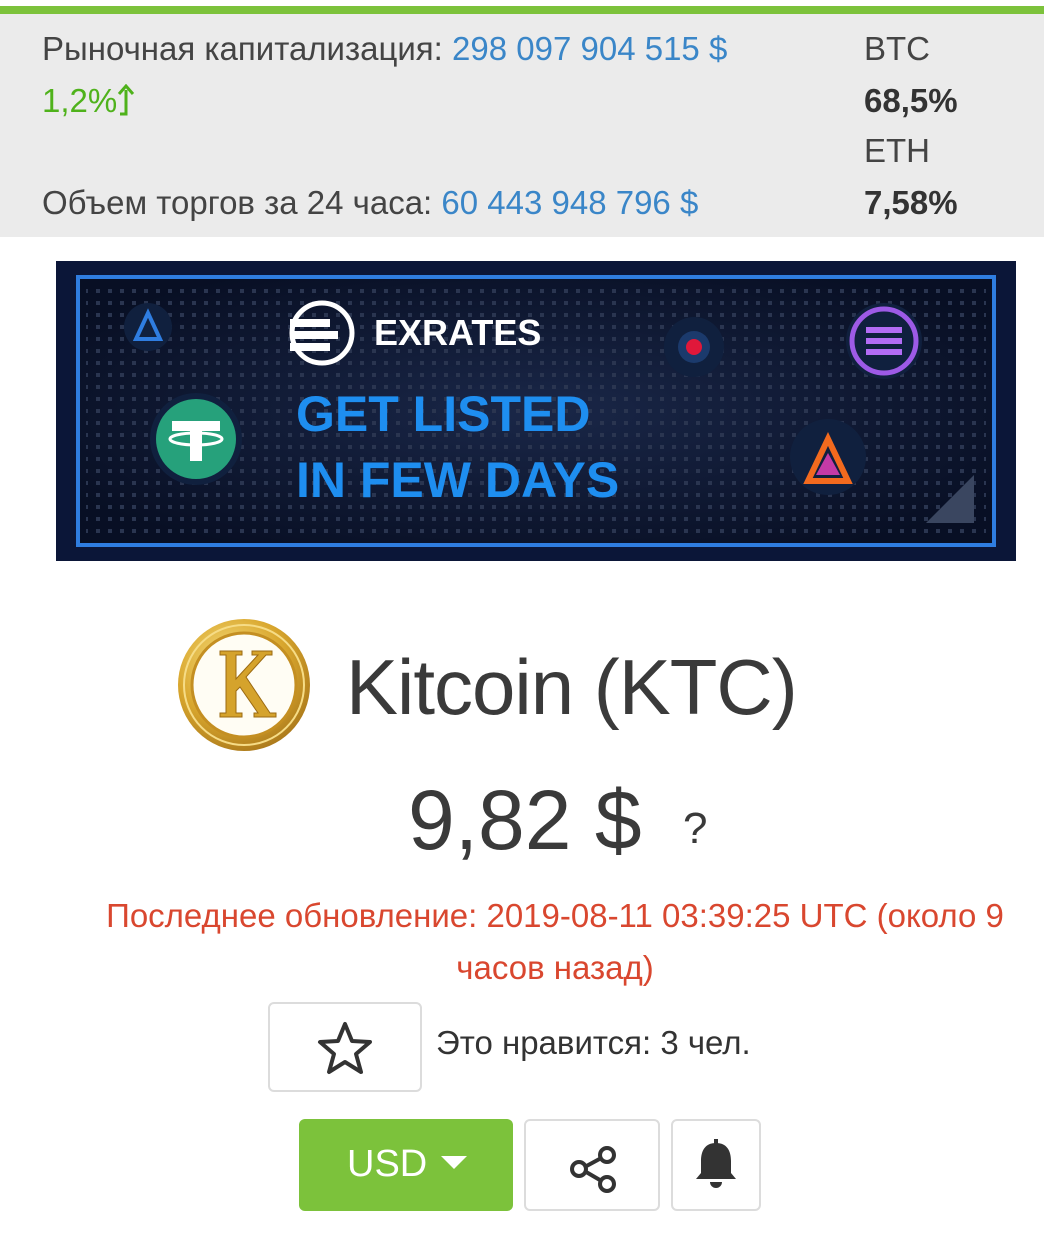 This screenshot has height=1235, width=1044. Describe the element at coordinates (522, 10) in the screenshot. I see `accent-stripe` at that location.